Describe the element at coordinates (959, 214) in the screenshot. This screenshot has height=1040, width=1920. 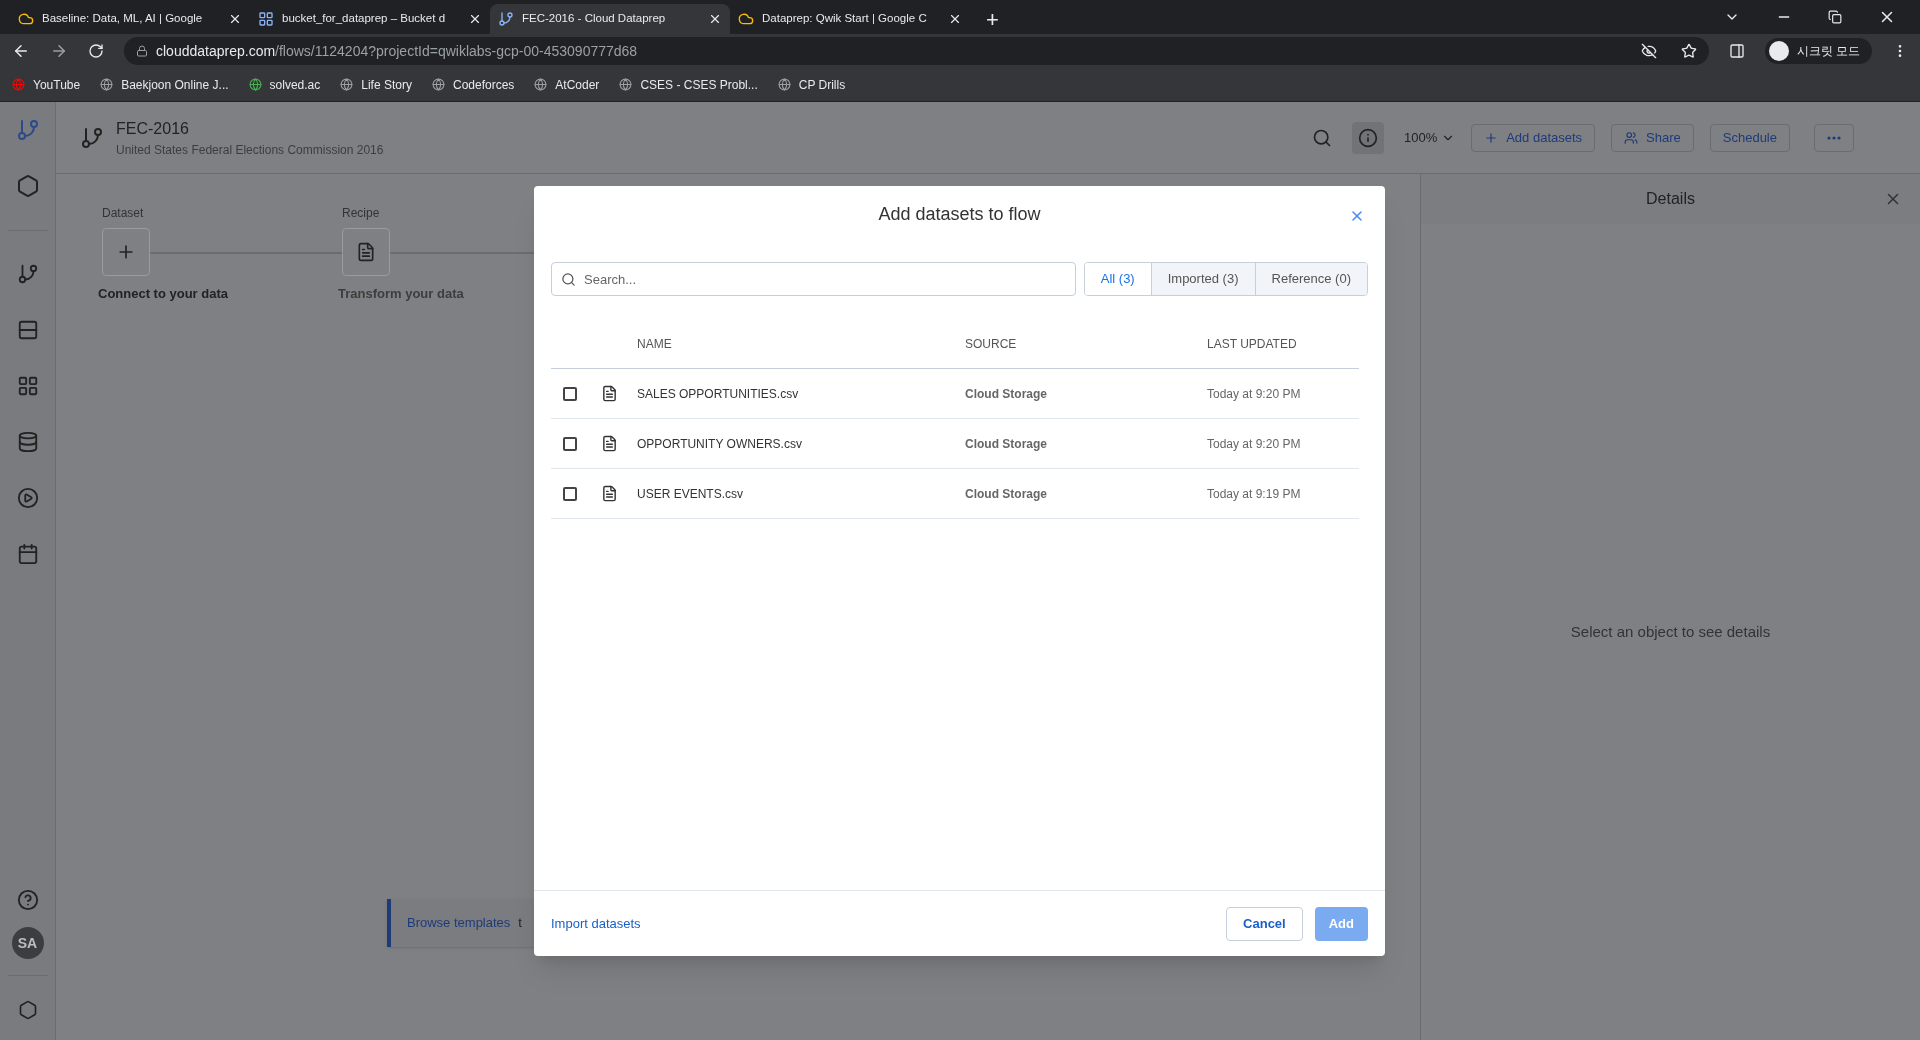
I see `dialog-title: Add datasets to flow` at that location.